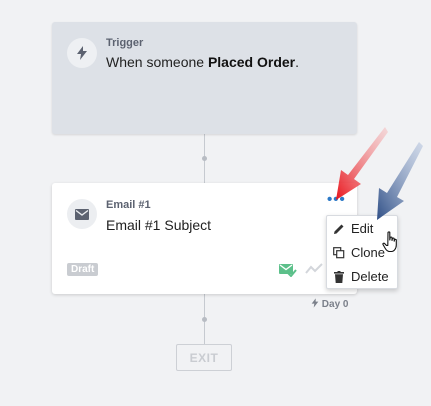  What do you see at coordinates (370, 276) in the screenshot?
I see `menu-item-label: Delete` at bounding box center [370, 276].